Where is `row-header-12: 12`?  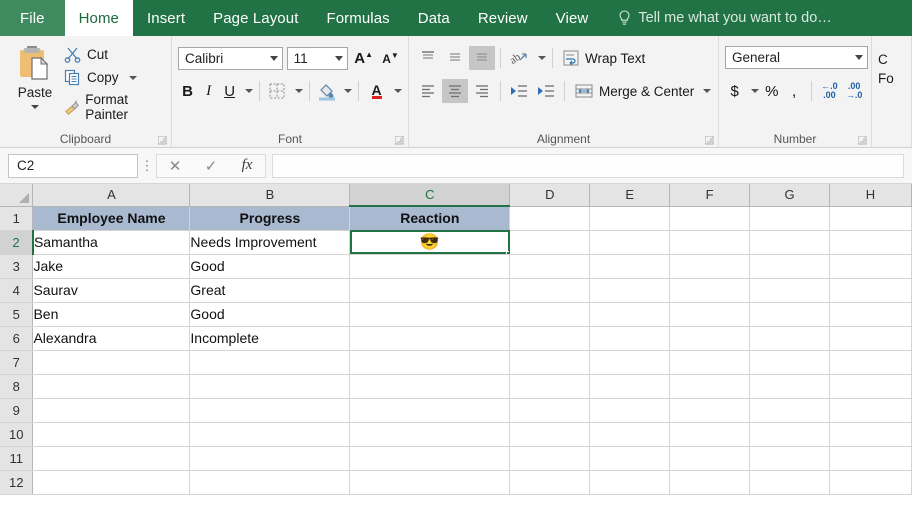
row-header-12: 12 is located at coordinates (17, 482).